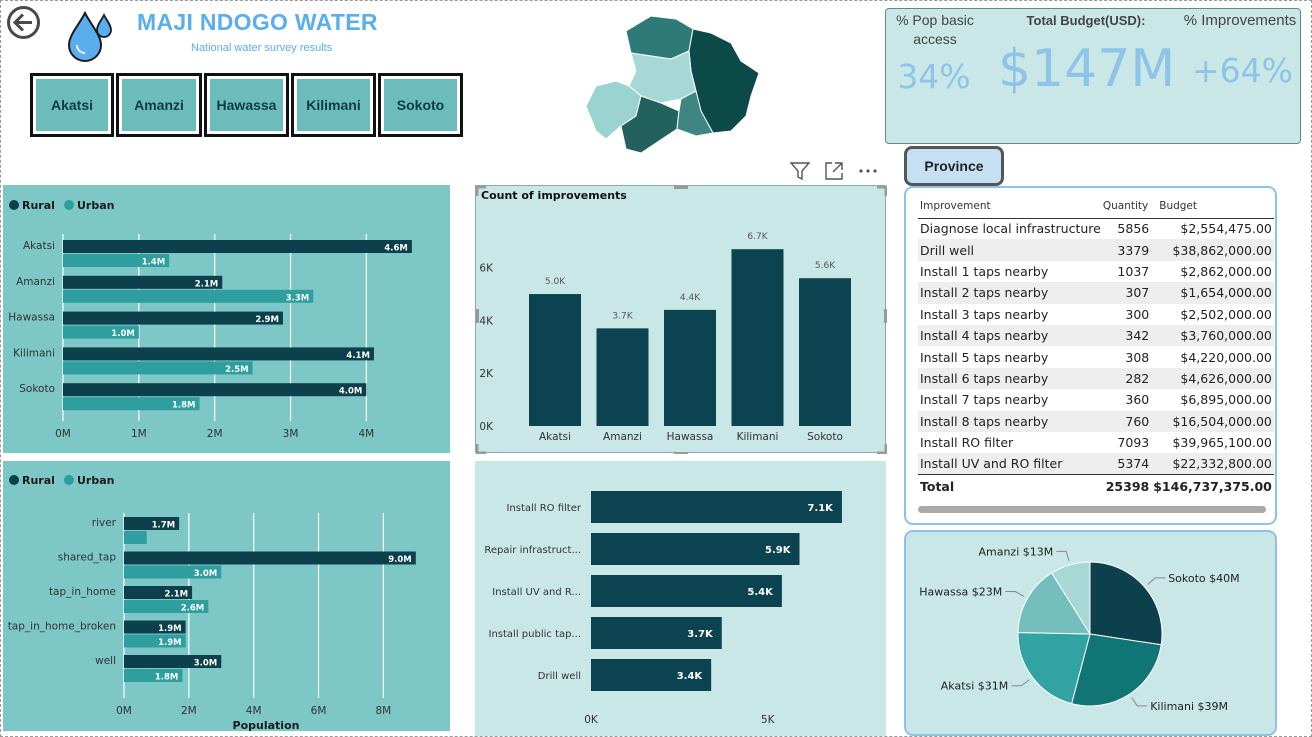  I want to click on leader-line, so click(1139, 702).